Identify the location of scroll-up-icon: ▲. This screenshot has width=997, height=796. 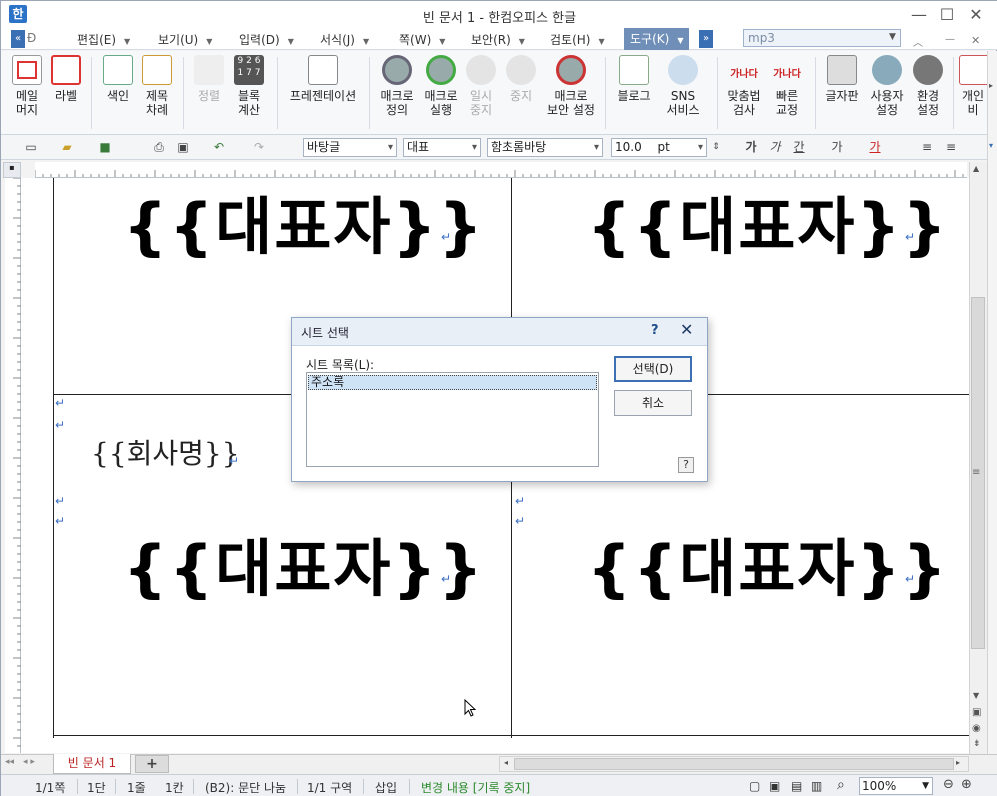
(976, 168).